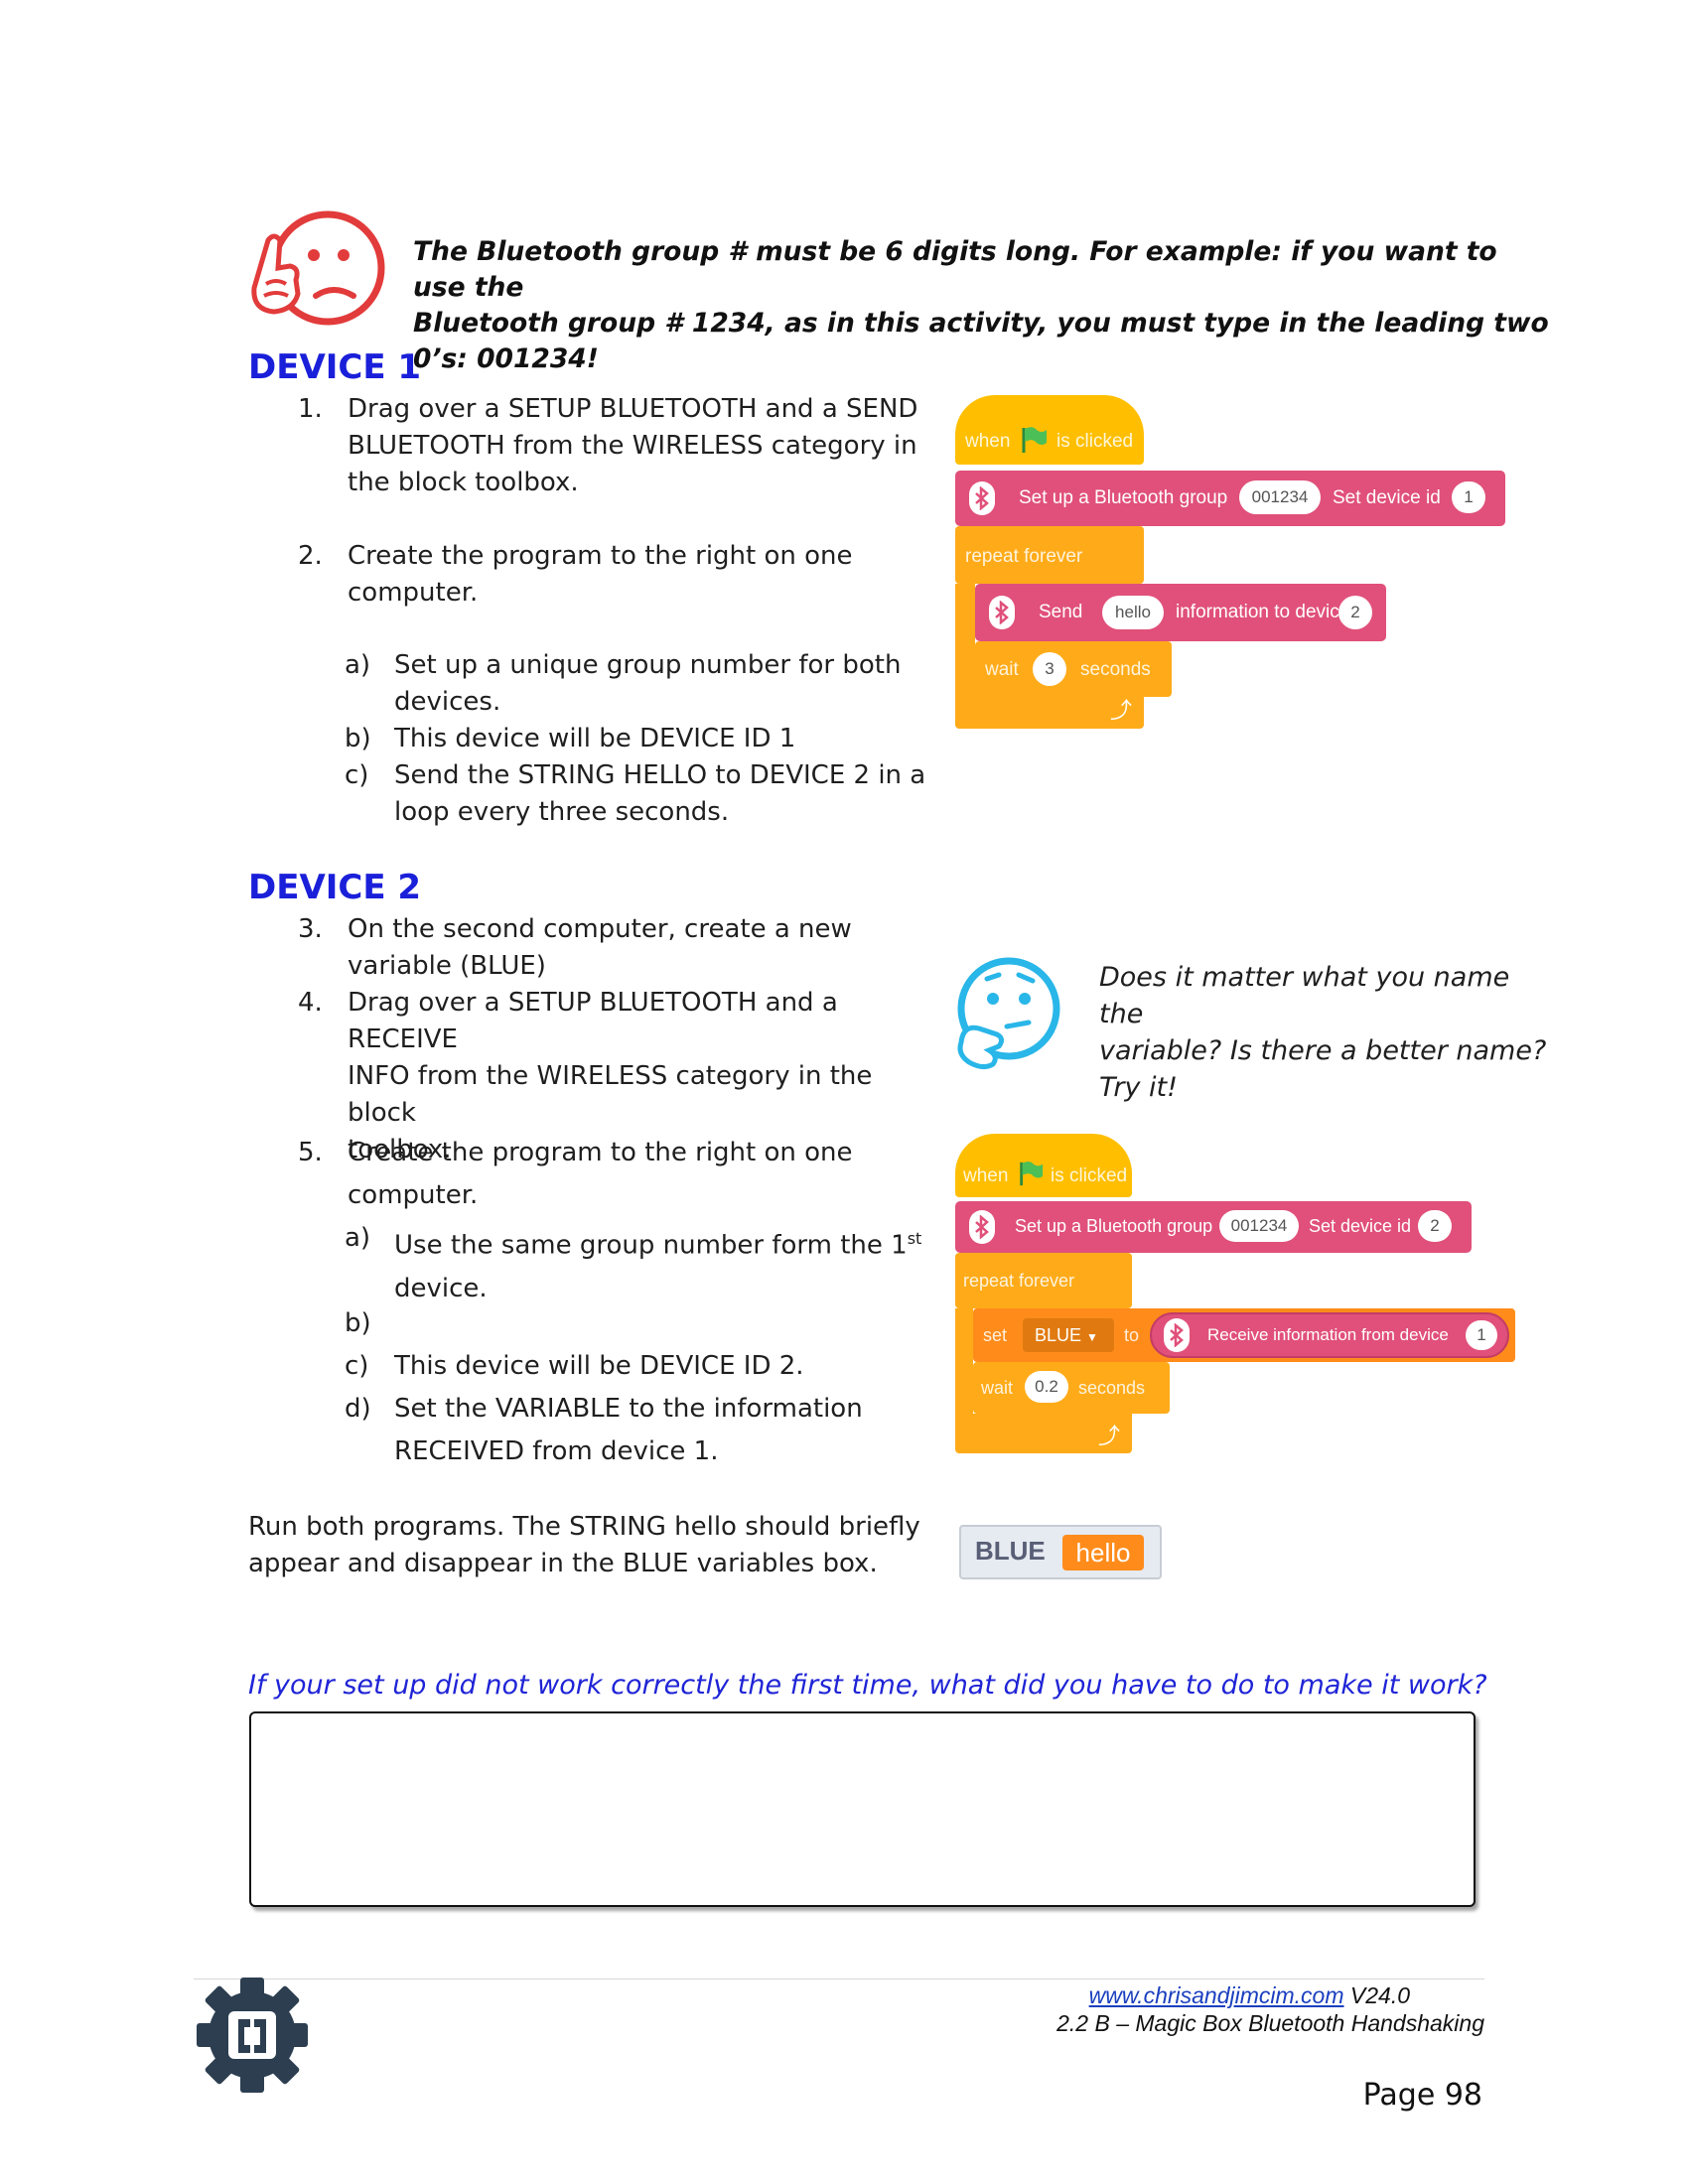 Image resolution: width=1688 pixels, height=2184 pixels. I want to click on step-line: the block toolbox., so click(463, 482).